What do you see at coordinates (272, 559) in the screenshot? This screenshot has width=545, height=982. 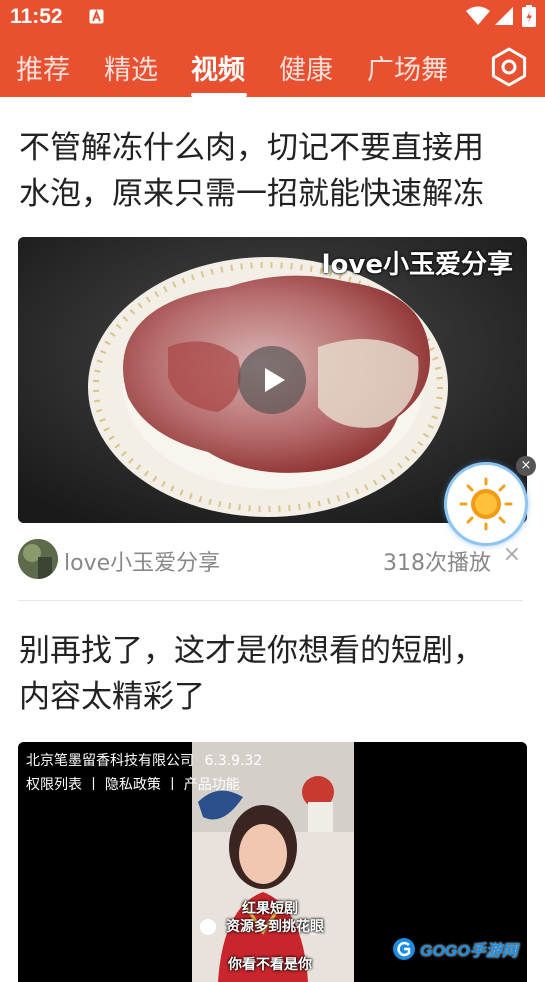 I see `video-meta: love小玉爱分享 318次播放 ×` at bounding box center [272, 559].